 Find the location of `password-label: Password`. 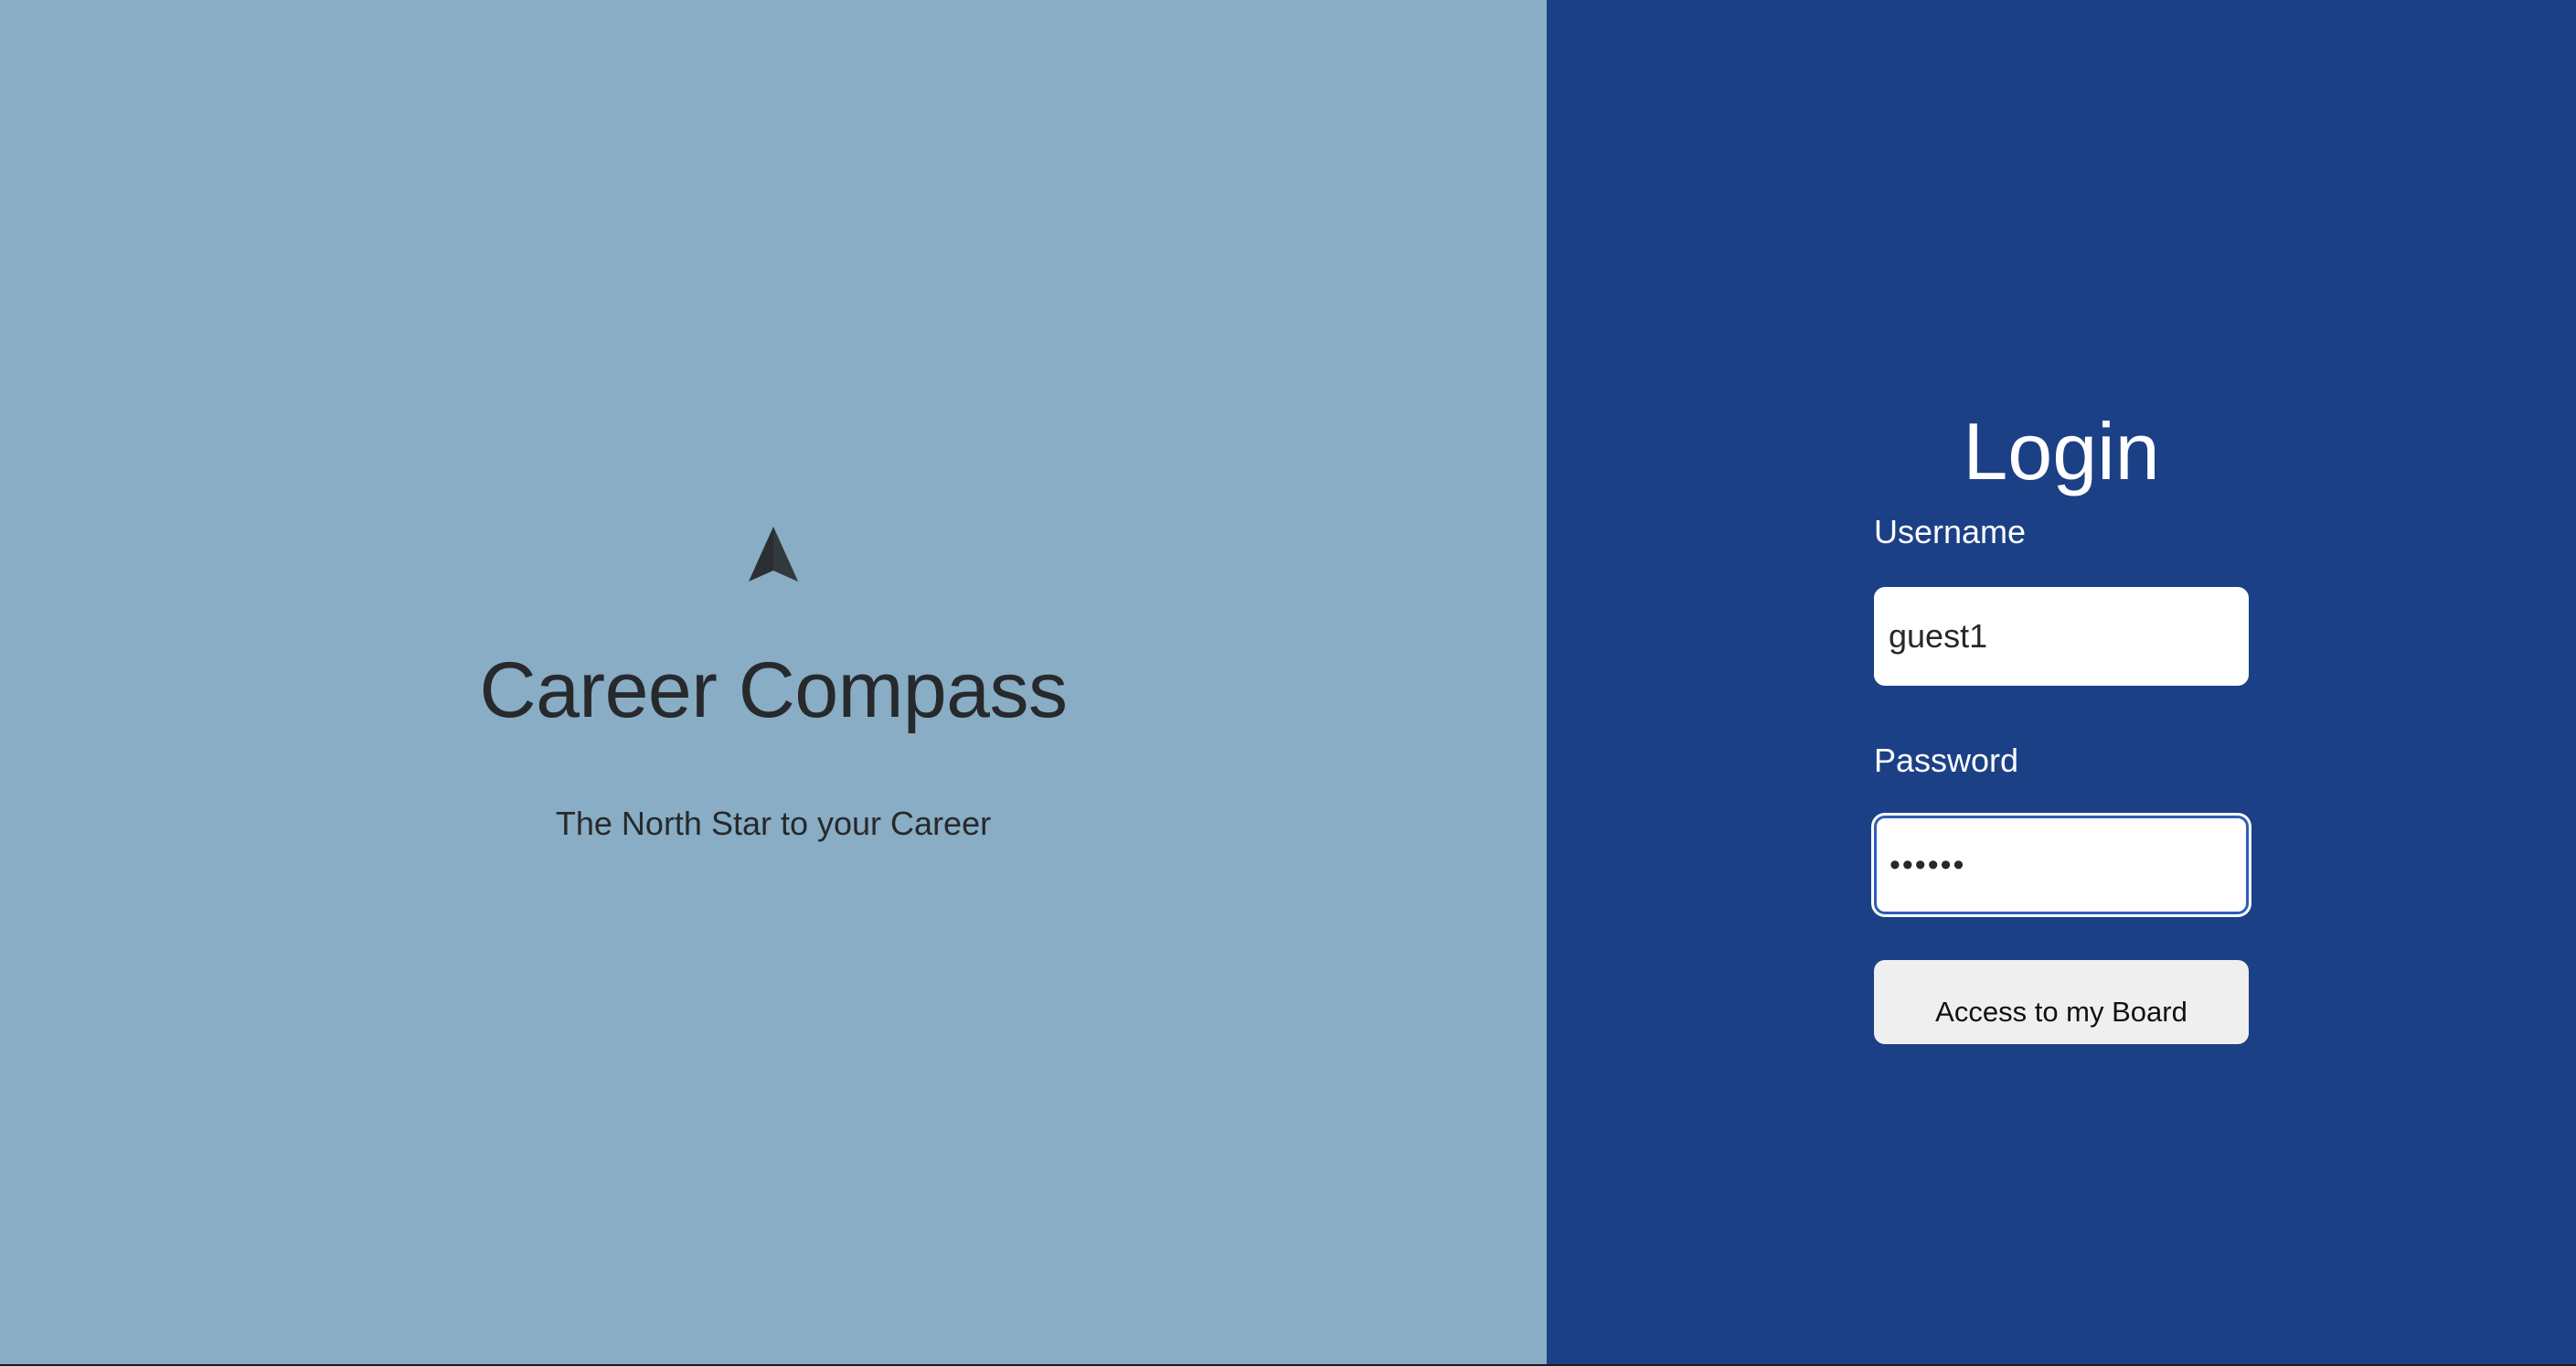

password-label: Password is located at coordinates (1946, 761).